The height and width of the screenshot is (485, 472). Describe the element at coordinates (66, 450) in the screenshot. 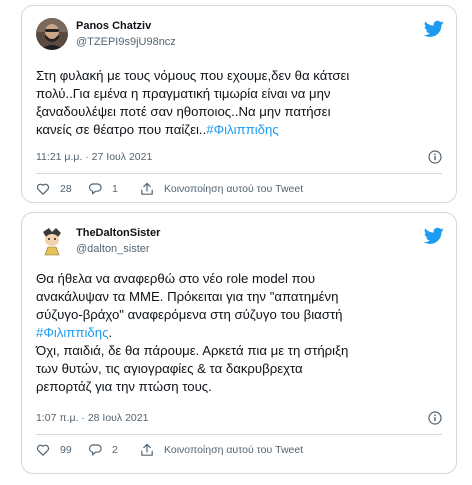

I see `like-count: 99` at that location.